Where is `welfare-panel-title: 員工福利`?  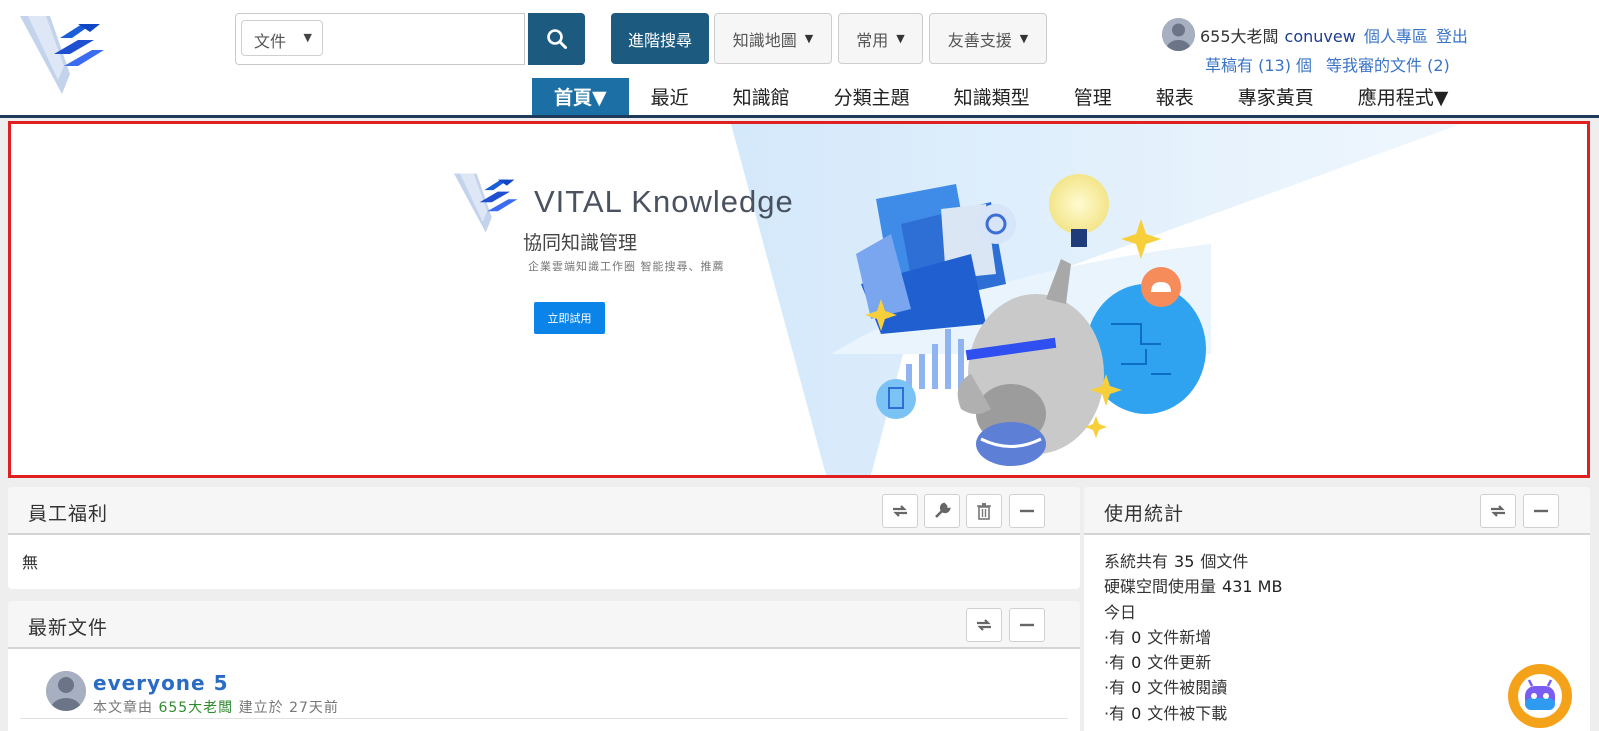
welfare-panel-title: 員工福利 is located at coordinates (68, 514).